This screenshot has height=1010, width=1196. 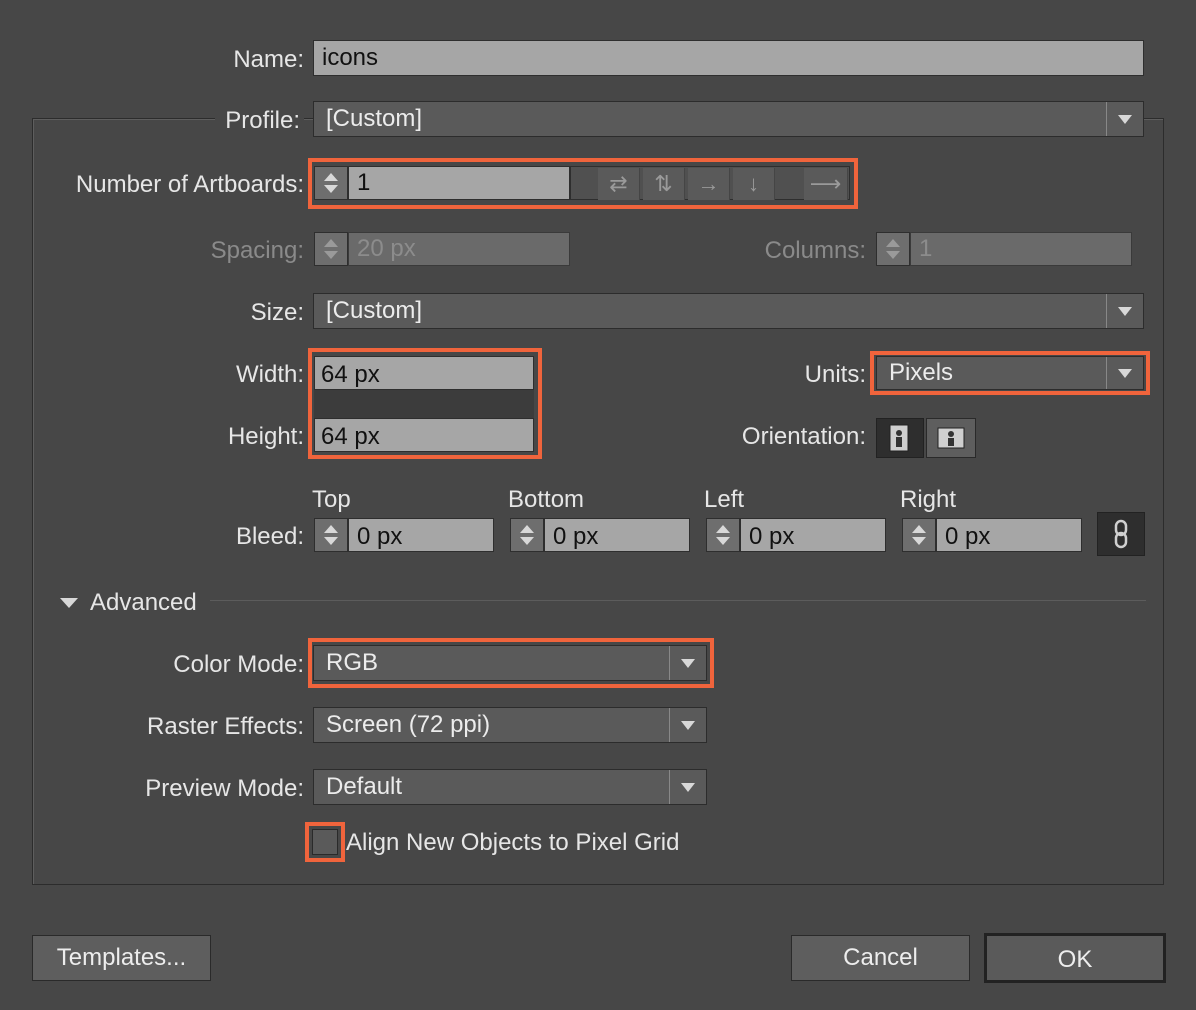 What do you see at coordinates (951, 438) in the screenshot?
I see `landscape-icon` at bounding box center [951, 438].